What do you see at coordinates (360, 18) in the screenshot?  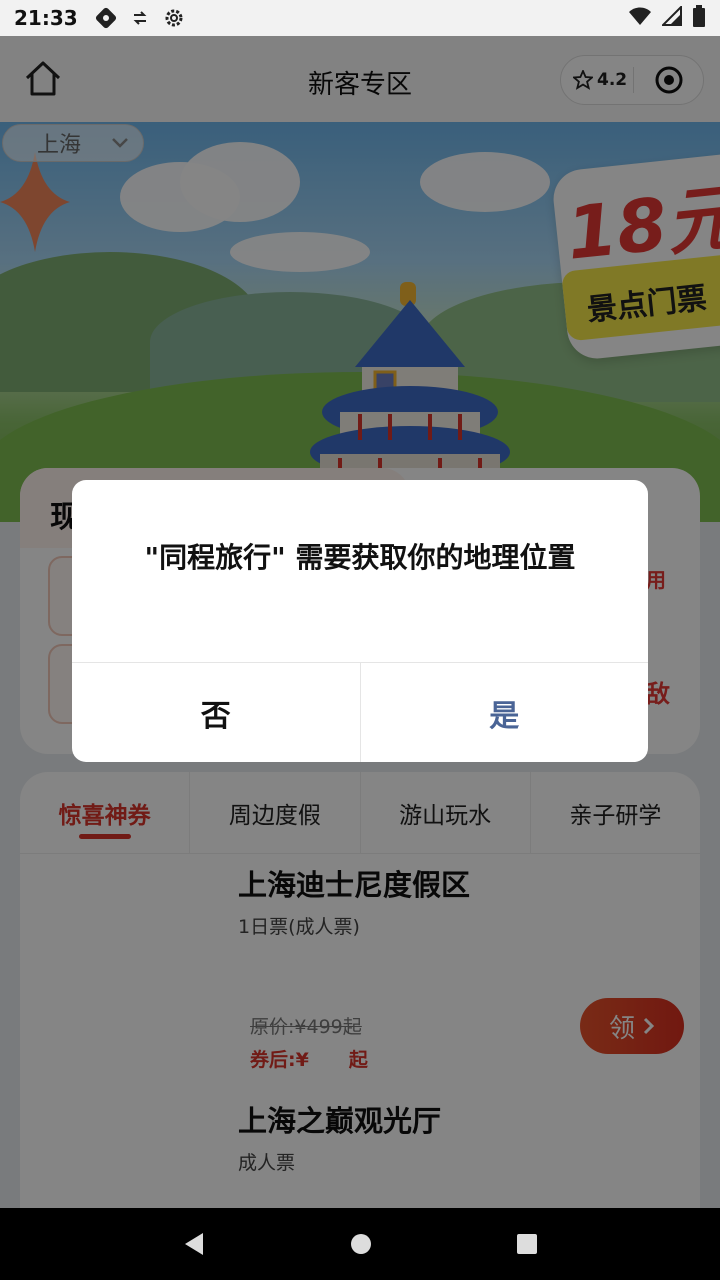 I see `status-bar: 21:33` at bounding box center [360, 18].